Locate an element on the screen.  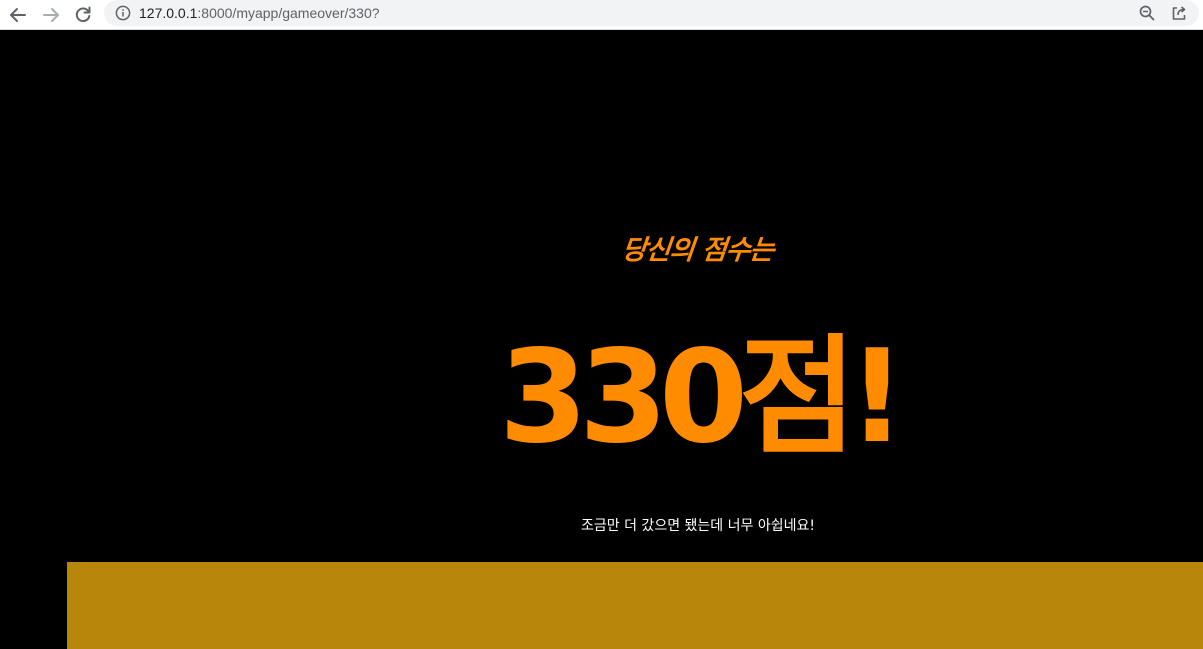
back-button is located at coordinates (18, 15).